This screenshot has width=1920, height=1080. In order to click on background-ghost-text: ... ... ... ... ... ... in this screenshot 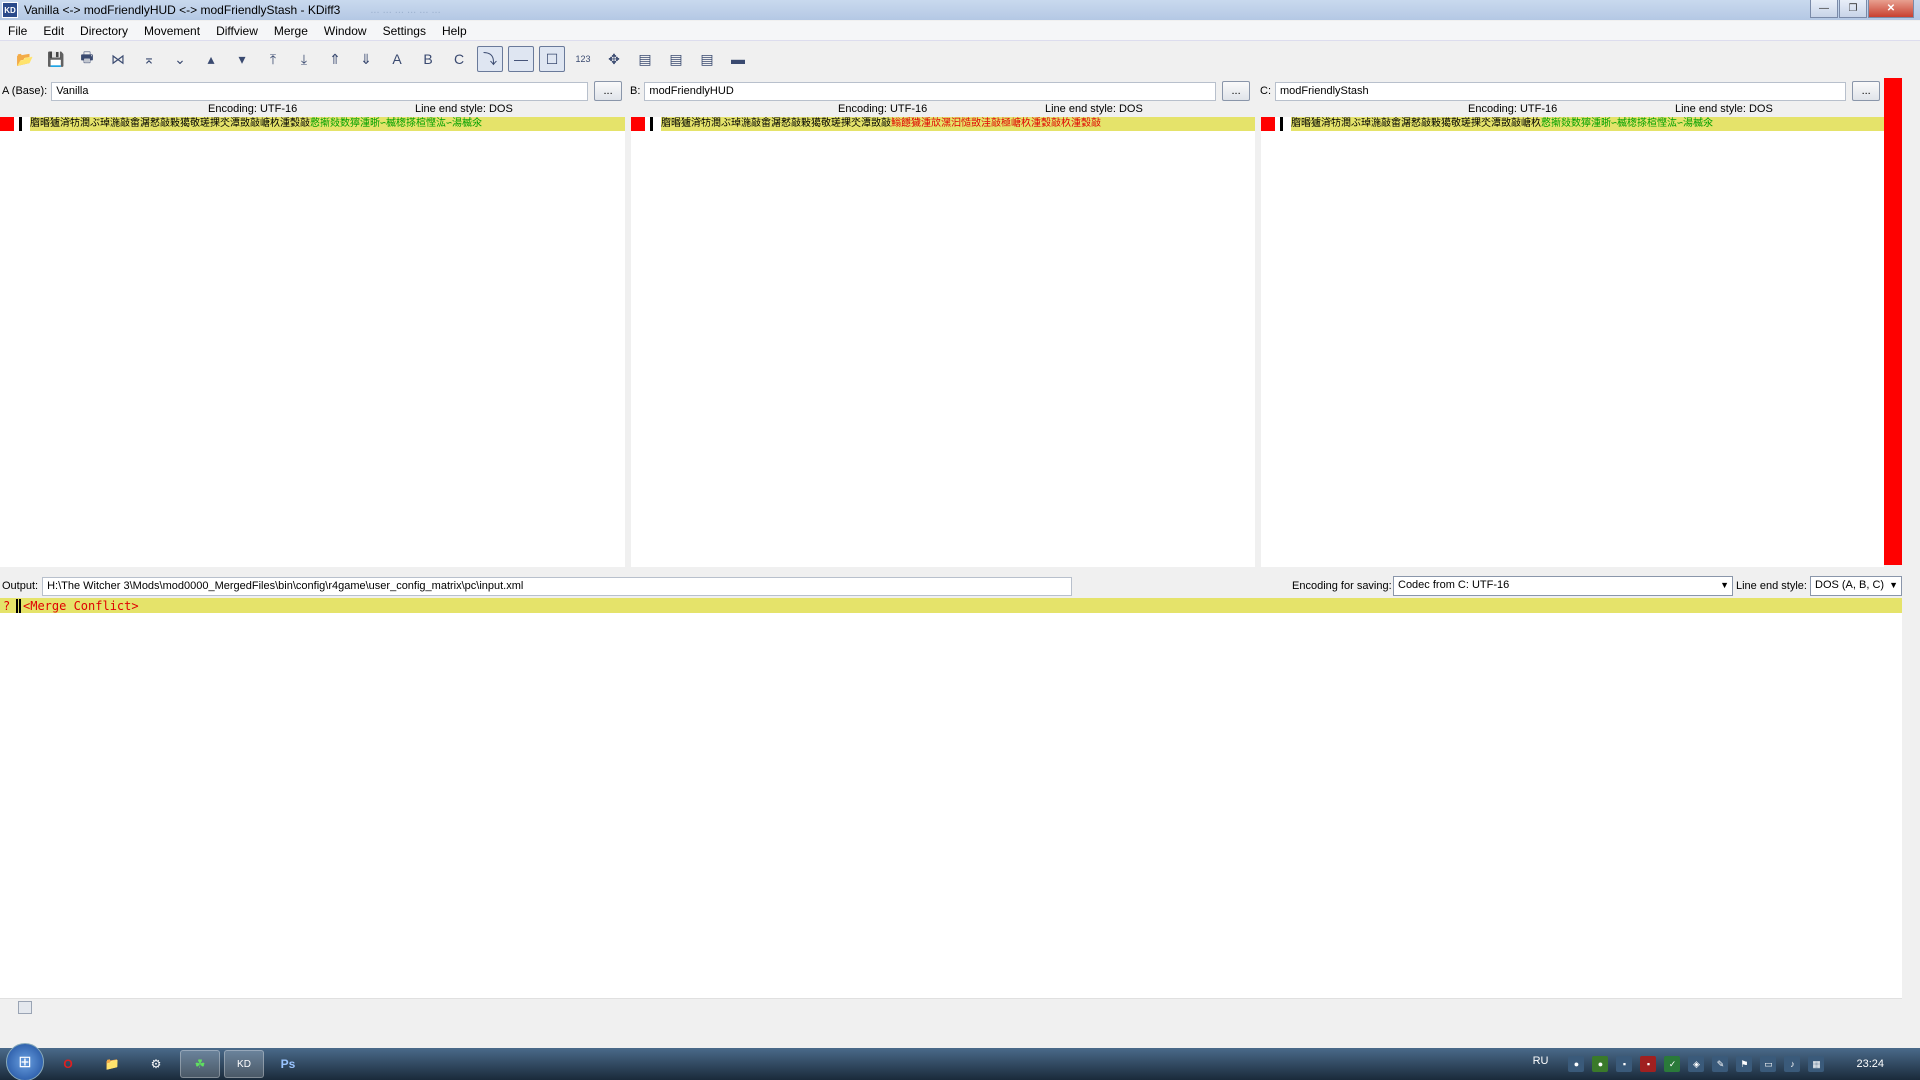, I will do `click(405, 10)`.